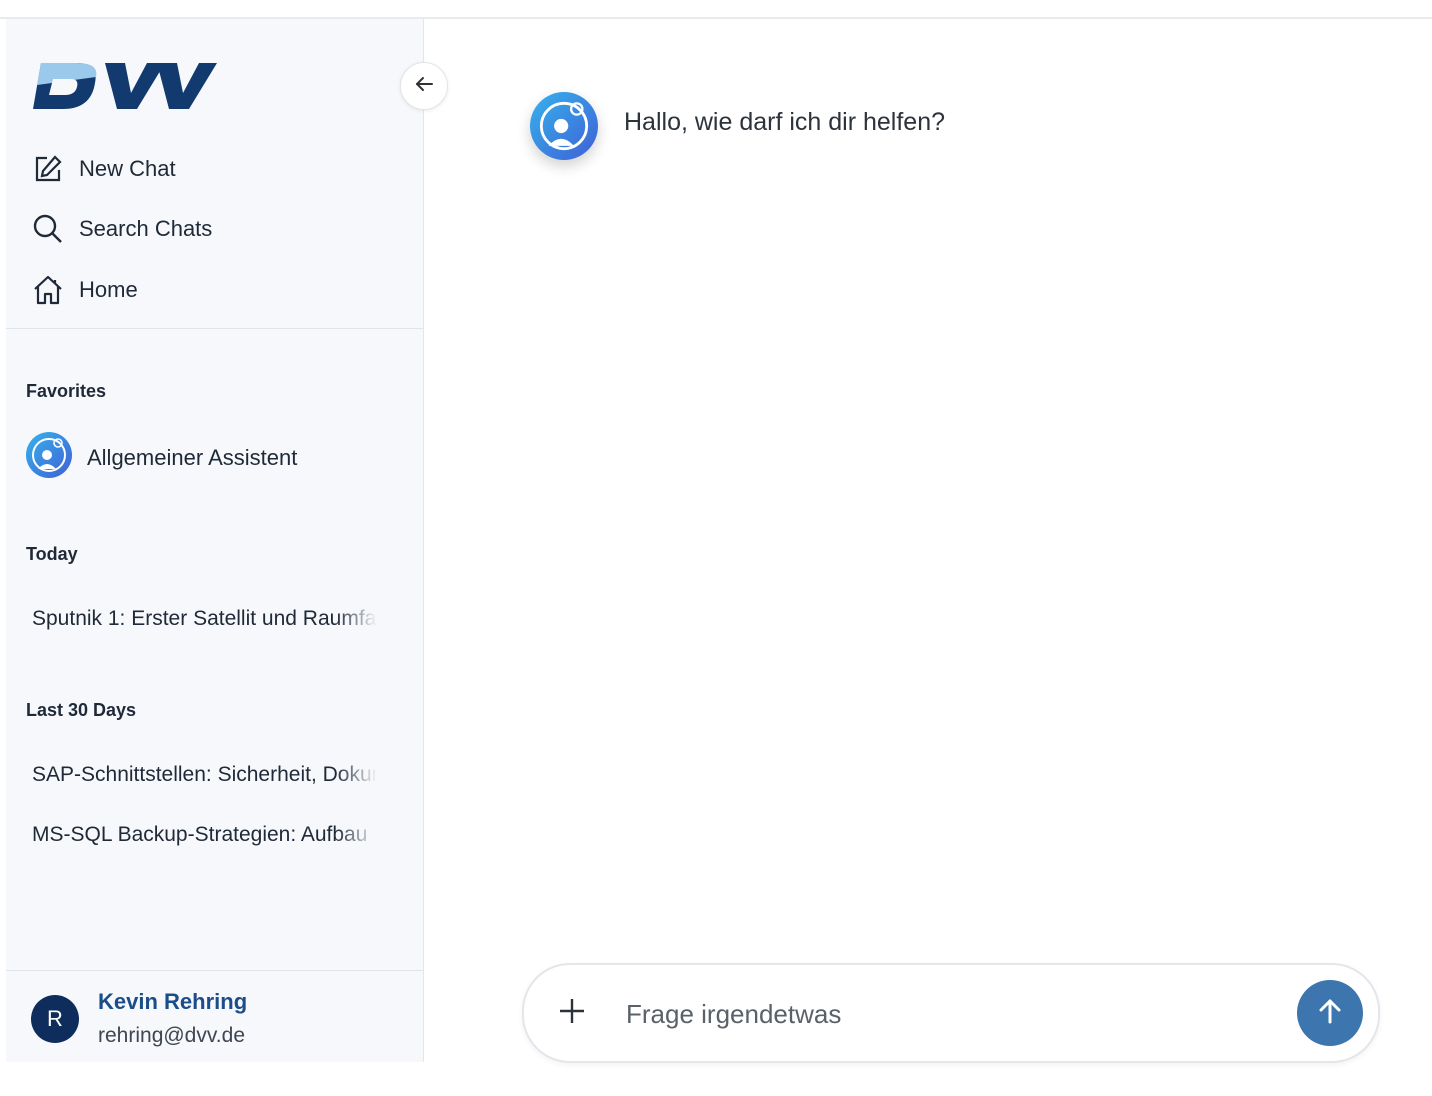 The image size is (1432, 1096). What do you see at coordinates (204, 619) in the screenshot?
I see `chat-history-item: Sputnik 1: Erster Satellit und Raumfahrt` at bounding box center [204, 619].